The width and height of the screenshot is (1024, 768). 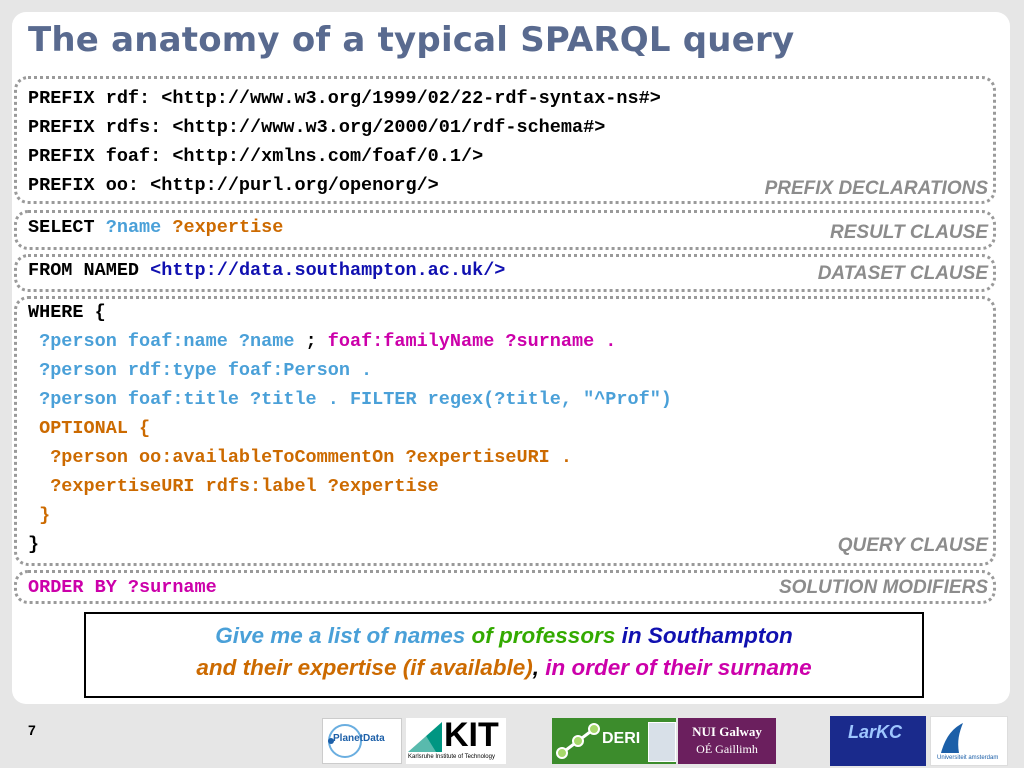 I want to click on nui-galway-line-2: OÉ Gaillimh, so click(x=727, y=749).